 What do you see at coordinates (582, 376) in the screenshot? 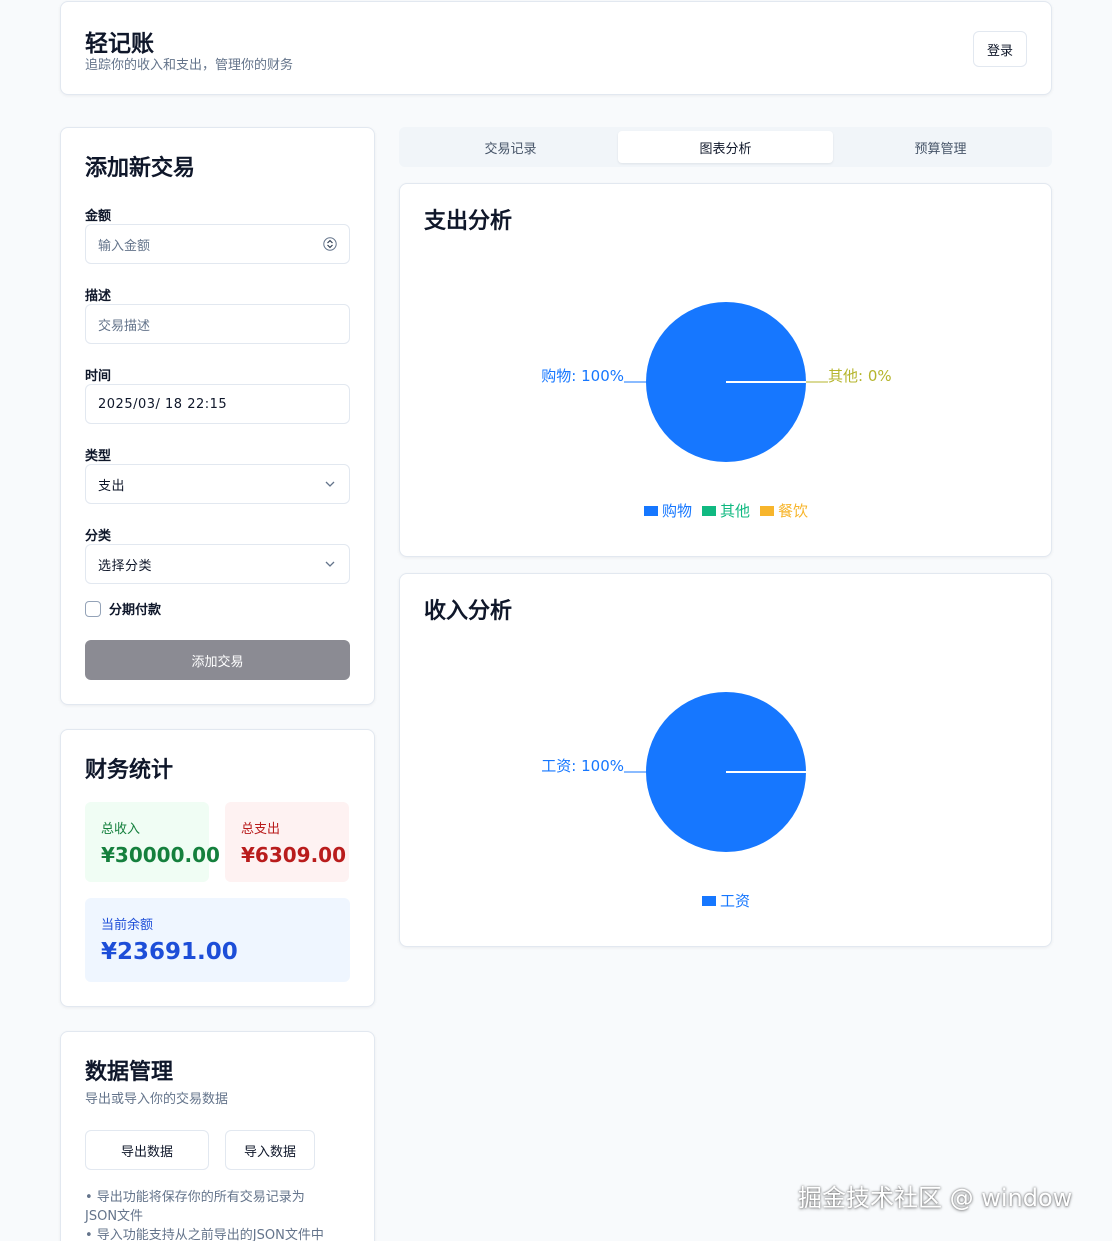
I see `slice-label: 购物: 100%` at bounding box center [582, 376].